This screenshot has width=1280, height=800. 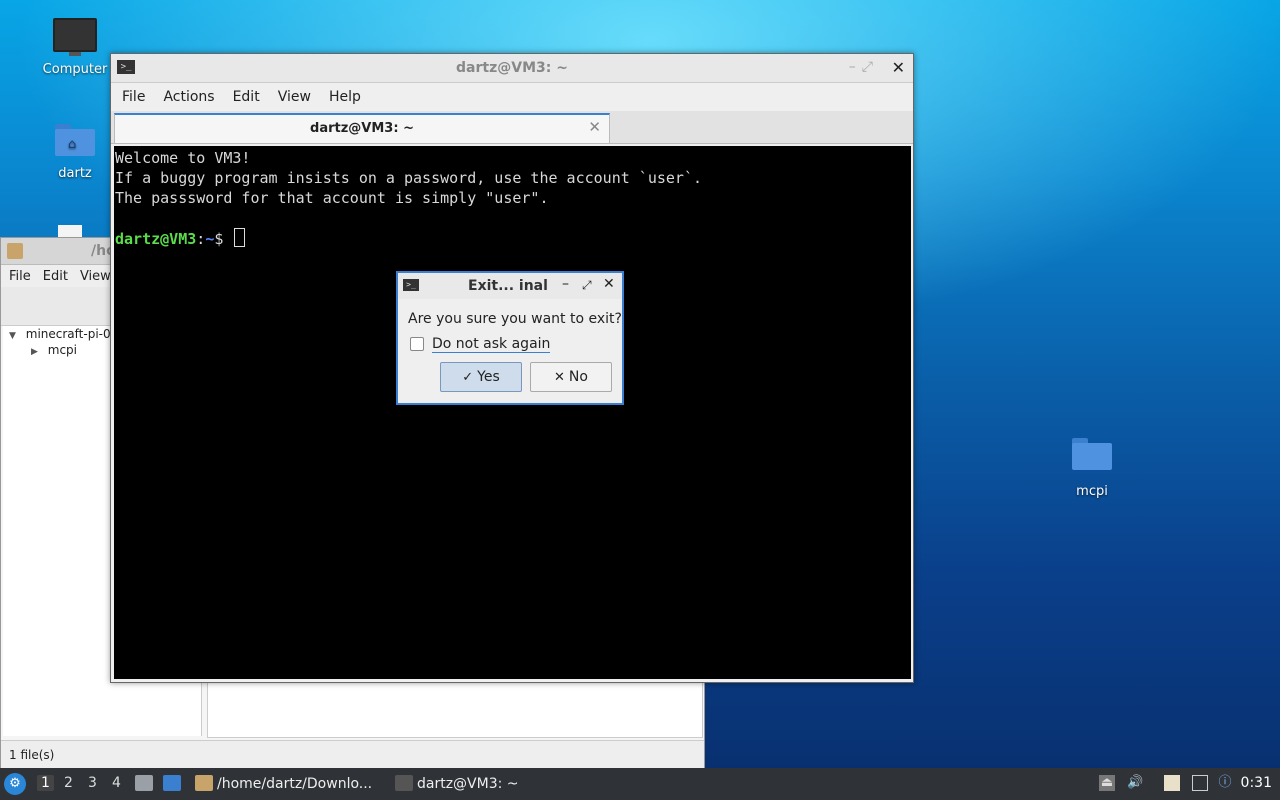 I want to click on notification-icon: ⓘ, so click(x=1225, y=783).